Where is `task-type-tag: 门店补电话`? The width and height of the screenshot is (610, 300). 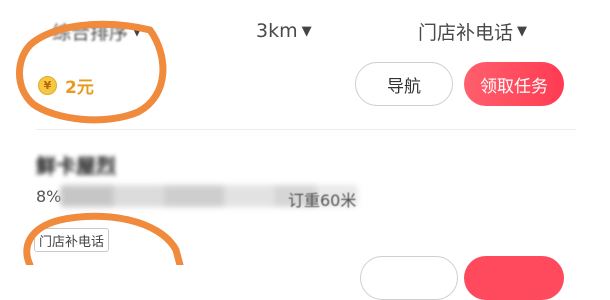
task-type-tag: 门店补电话 is located at coordinates (72, 240).